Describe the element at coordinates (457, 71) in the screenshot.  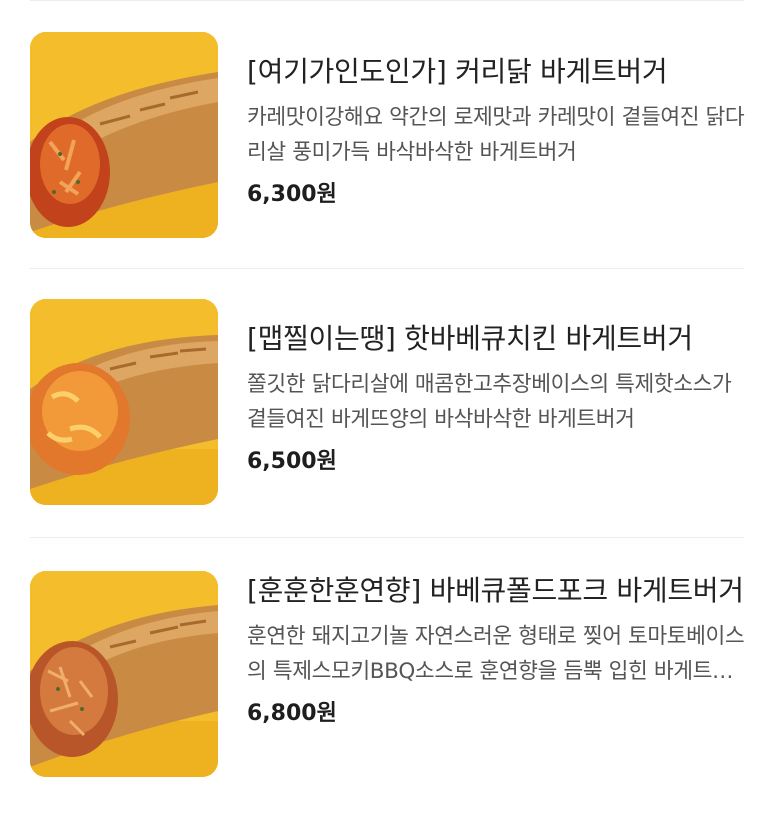
I see `menu-item-title: [여기가인도인가] 커리닭 바게트버거` at that location.